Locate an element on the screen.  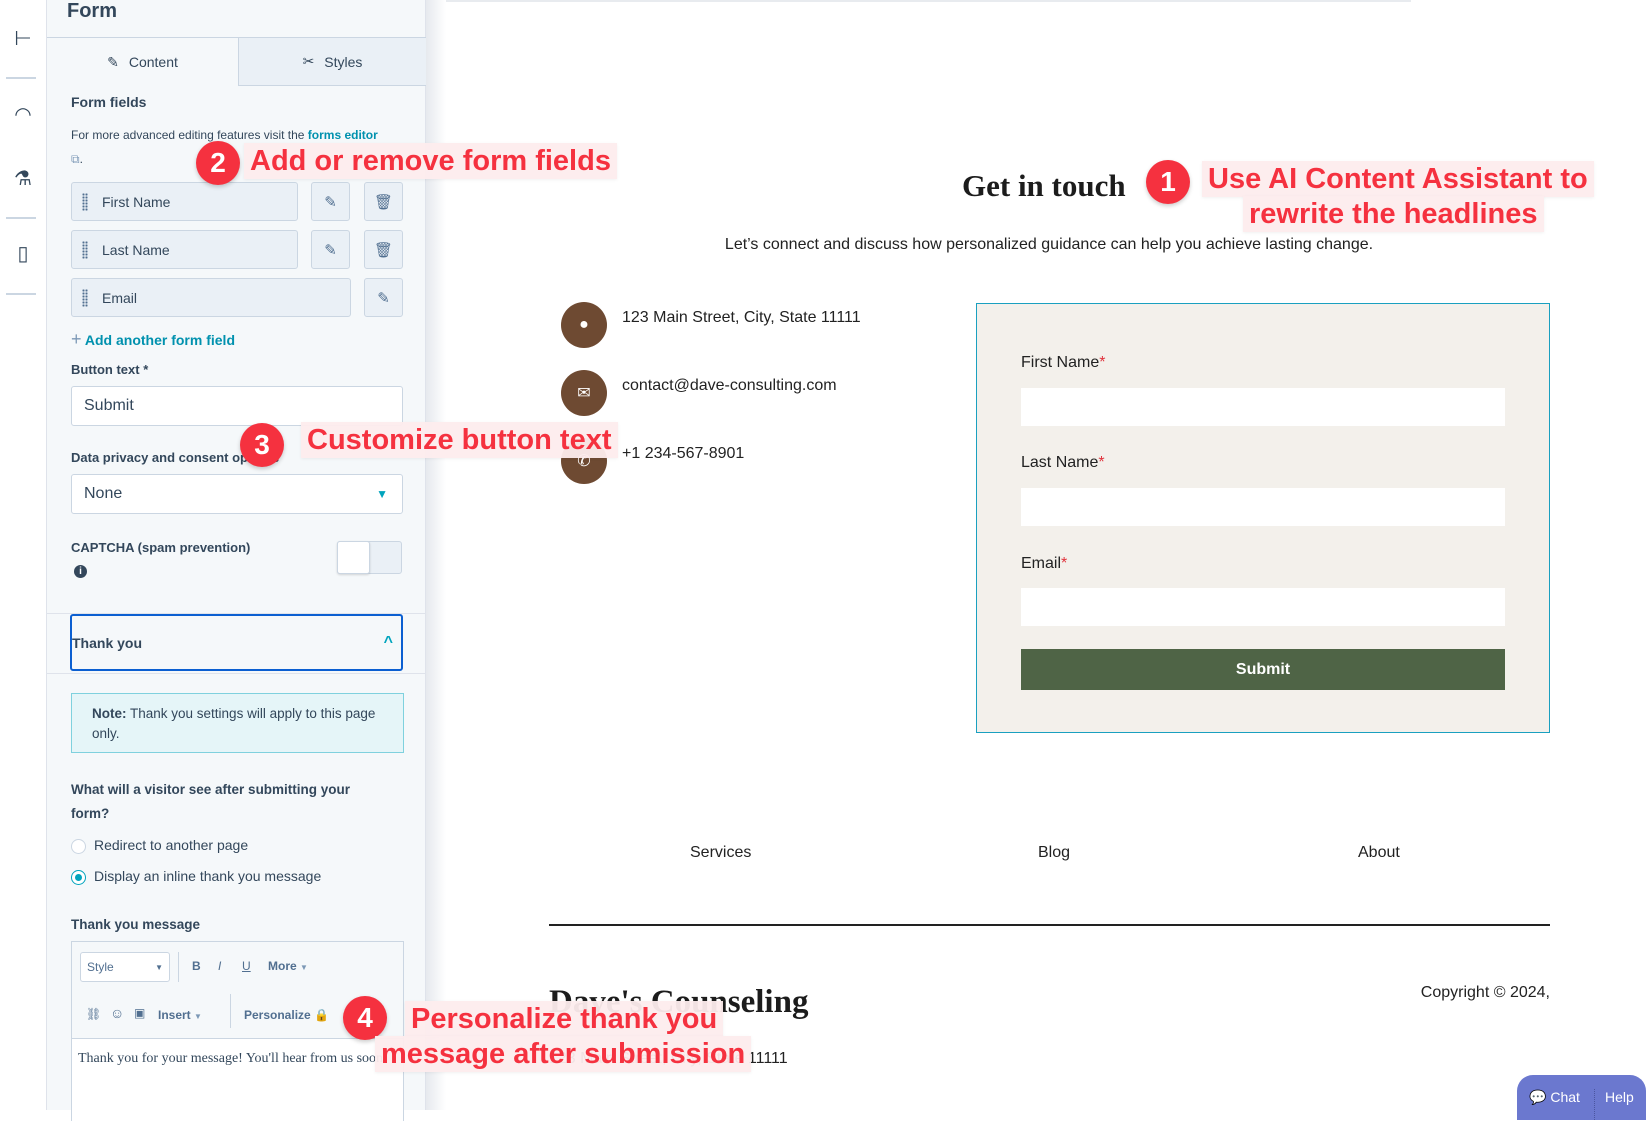
copyright: Copyright © 2024, is located at coordinates (1485, 992).